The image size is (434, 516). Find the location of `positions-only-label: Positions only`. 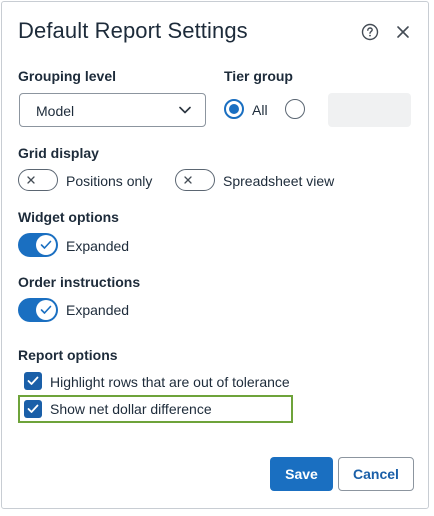

positions-only-label: Positions only is located at coordinates (109, 181).